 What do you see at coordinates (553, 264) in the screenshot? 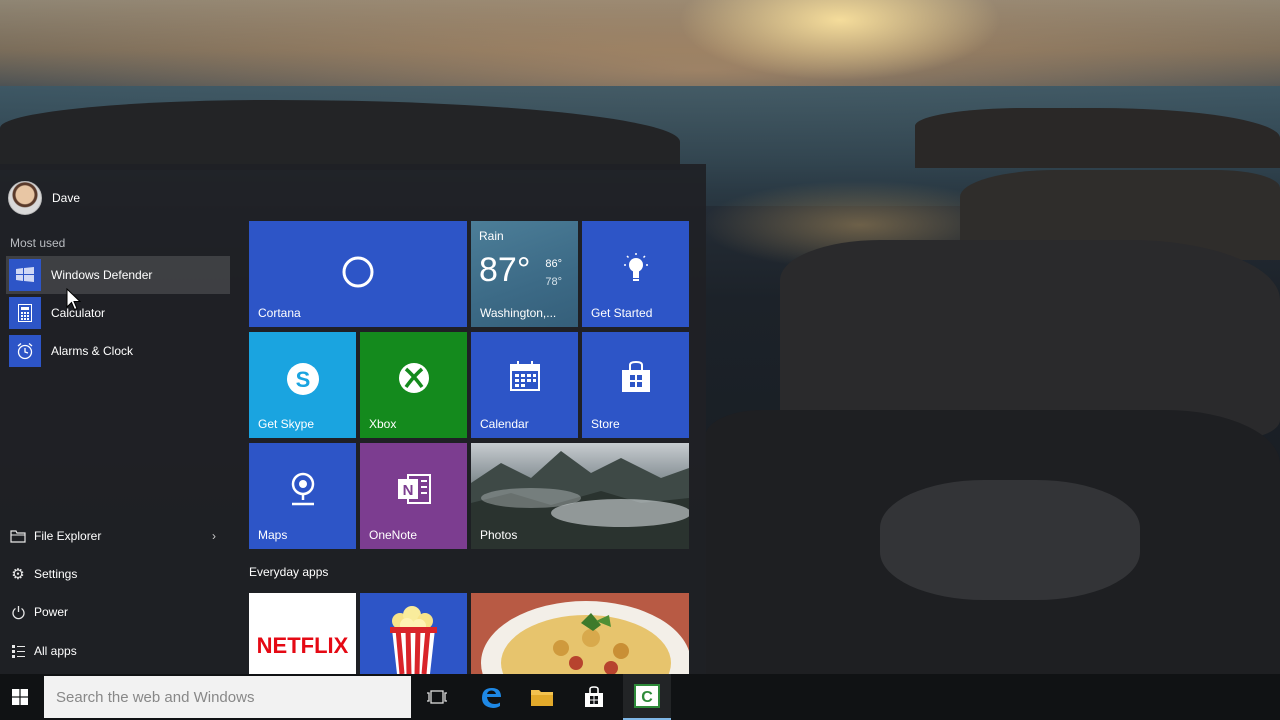
I see `weather-high: 86°` at bounding box center [553, 264].